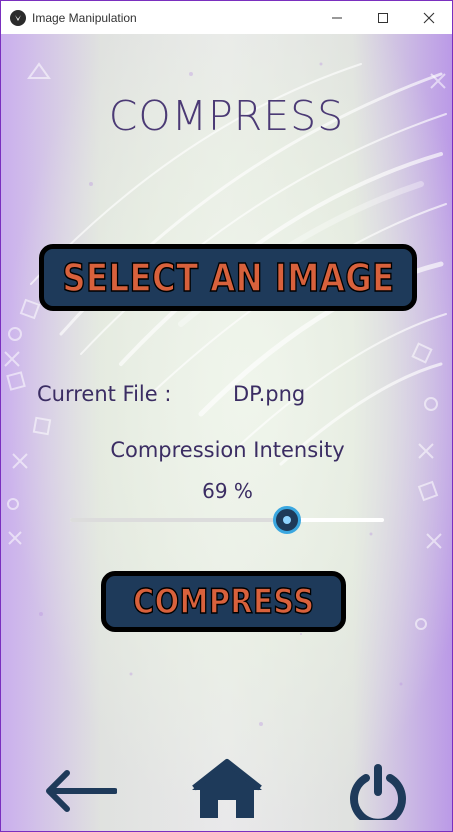 The height and width of the screenshot is (832, 453). I want to click on slider-thumb-dot, so click(287, 520).